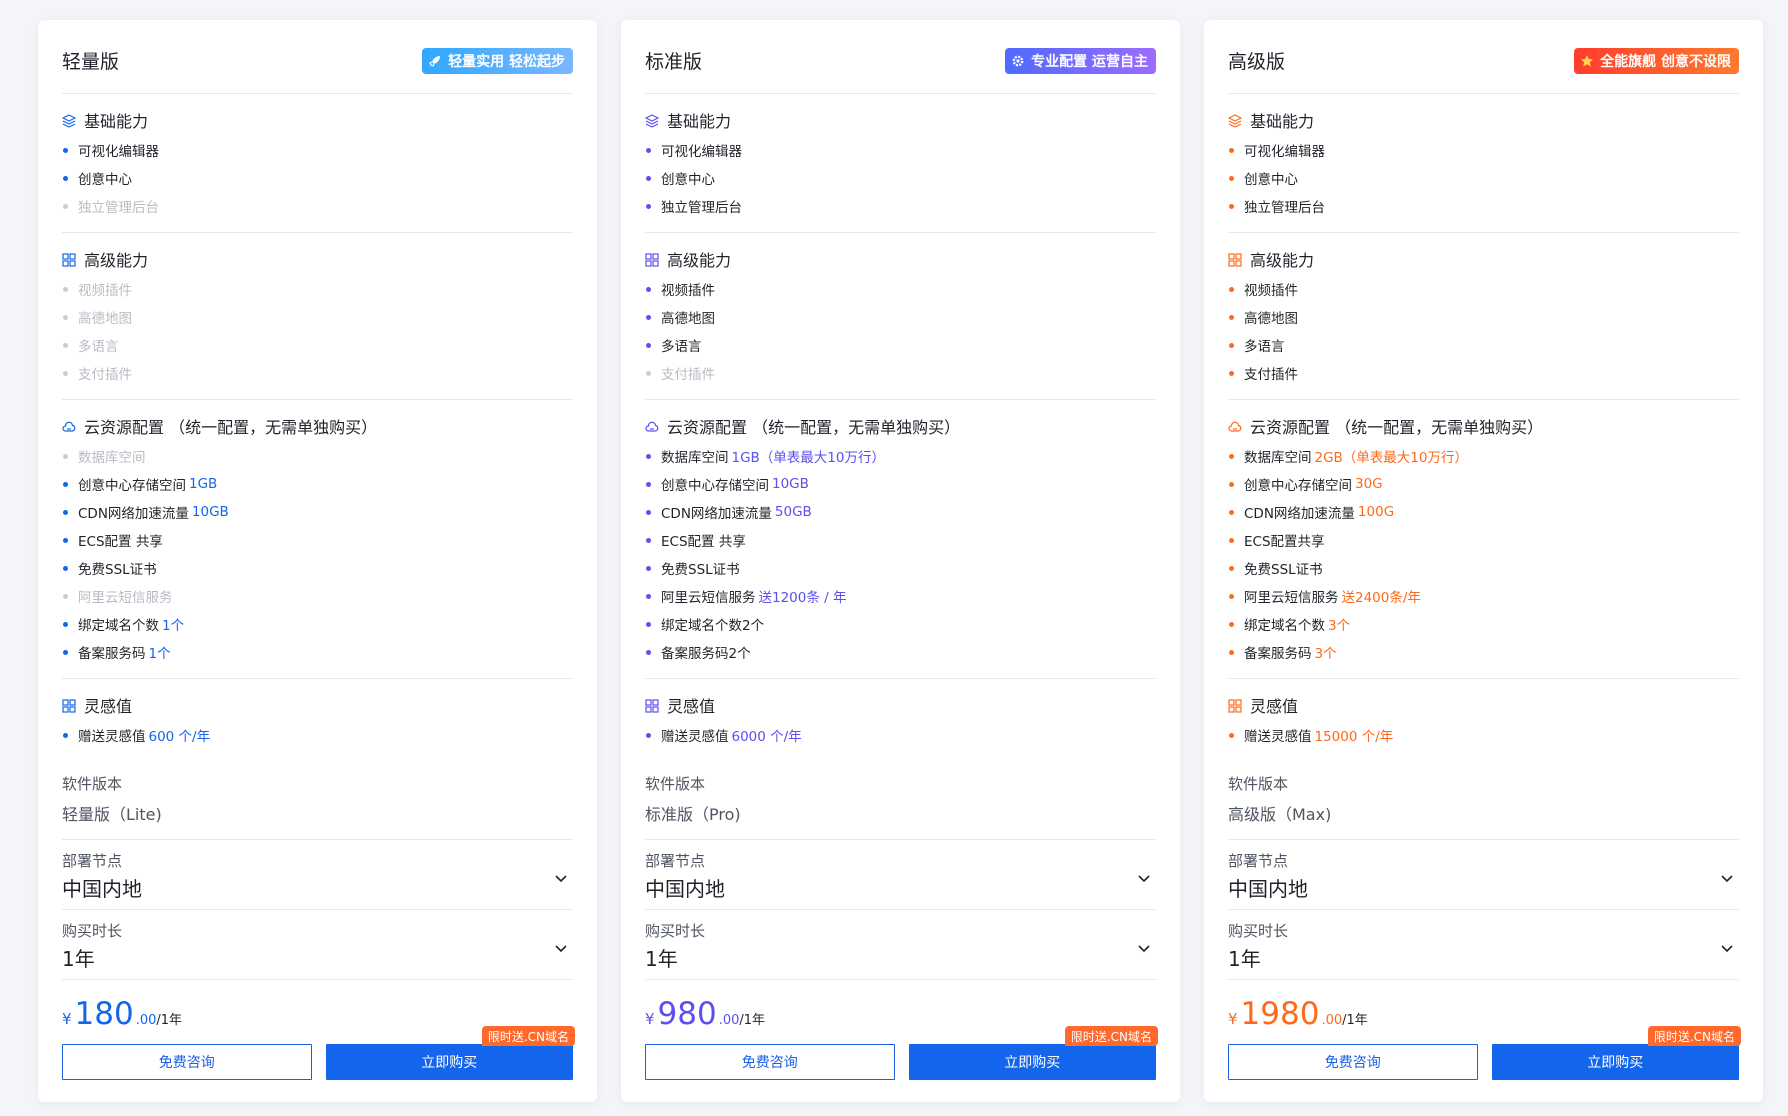 This screenshot has height=1116, width=1788. I want to click on feature-text: 备案服务码, so click(1278, 654).